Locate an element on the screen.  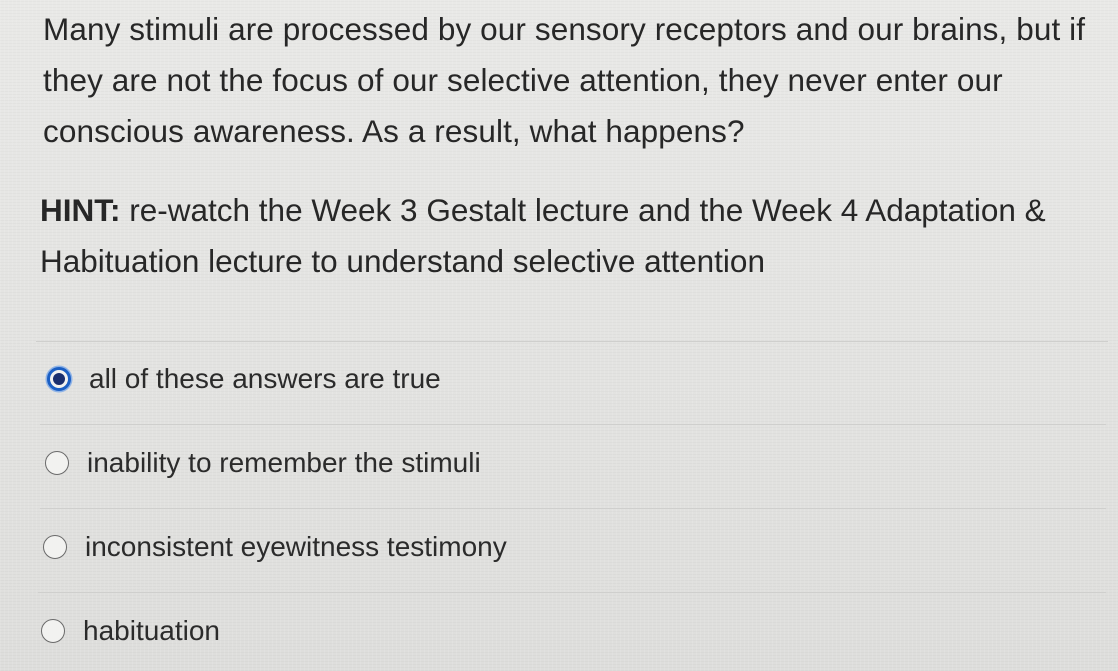
answer-option-habituation: habituation is located at coordinates (130, 631).